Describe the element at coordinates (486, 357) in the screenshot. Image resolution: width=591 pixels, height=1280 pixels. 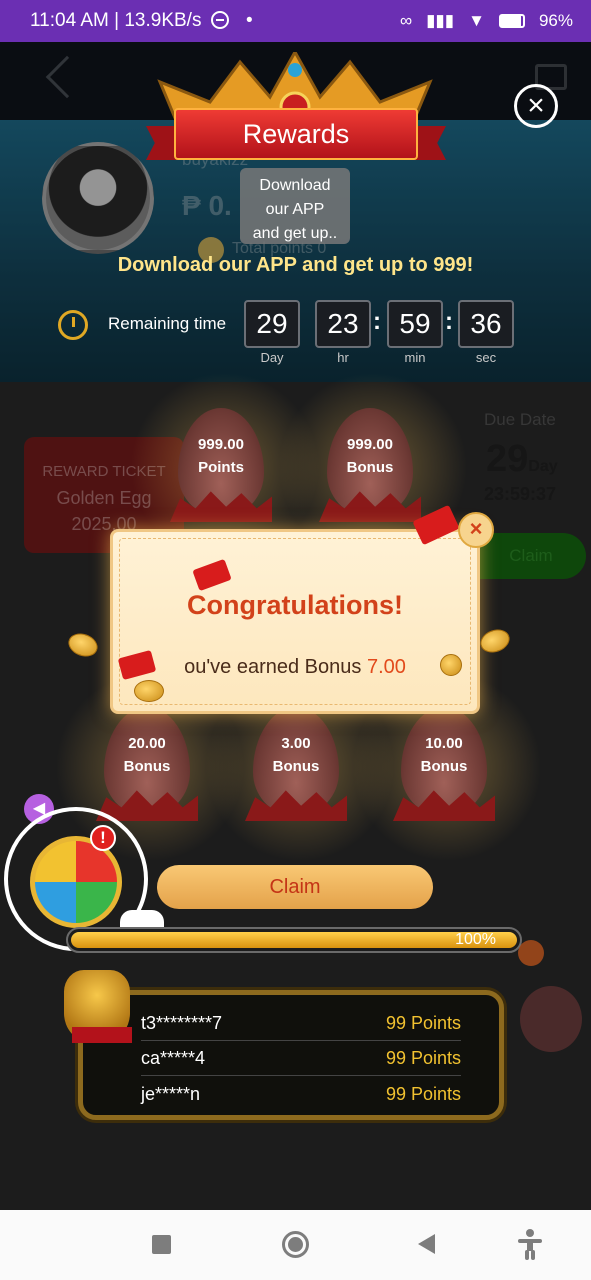
I see `timer-seconds-unit: sec` at that location.